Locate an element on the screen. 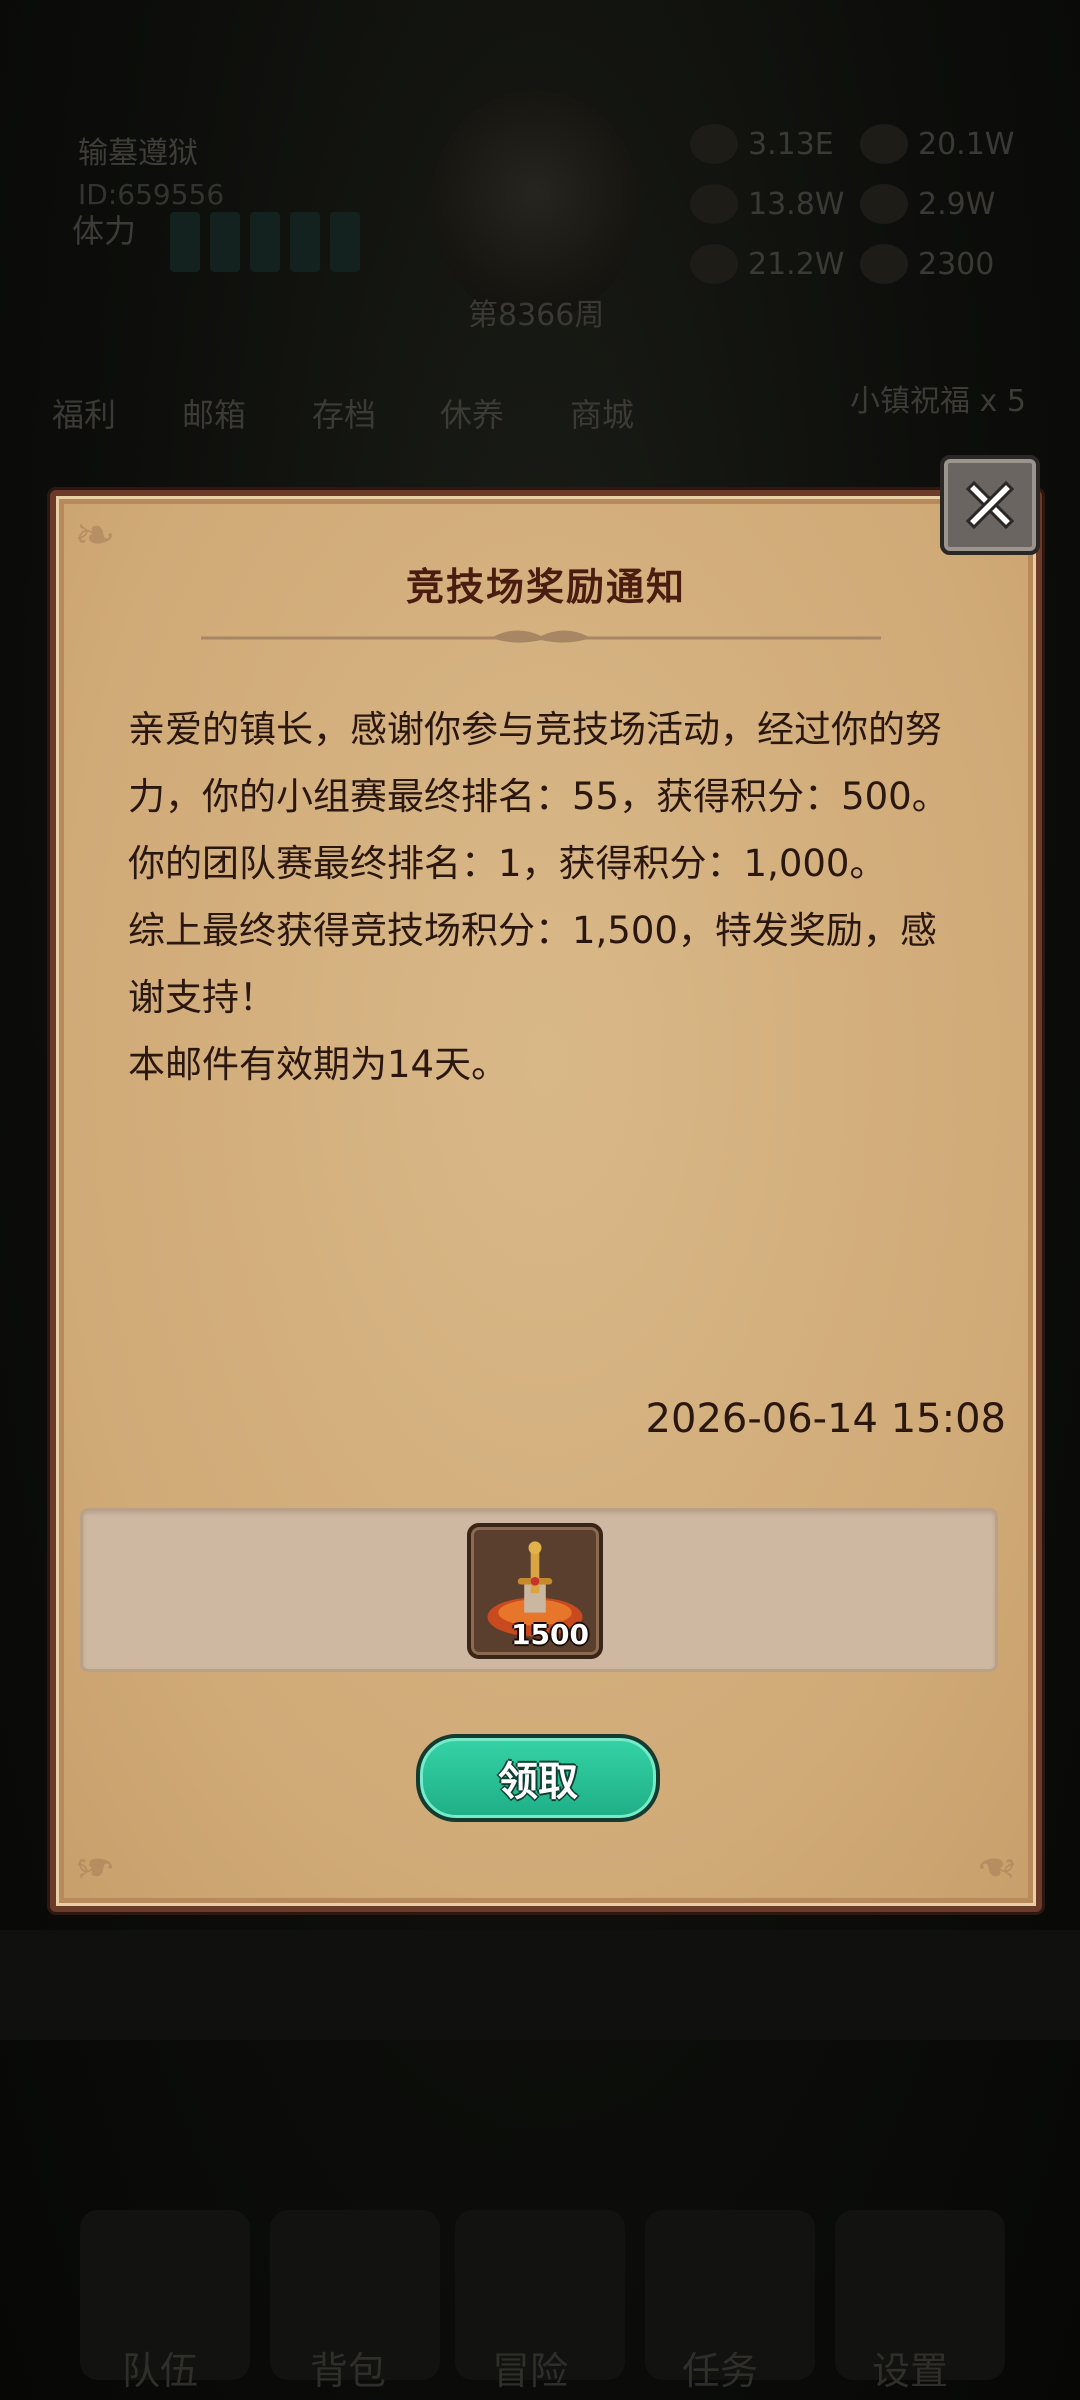 The width and height of the screenshot is (1080, 2400). resource-gold: 3.13E is located at coordinates (762, 144).